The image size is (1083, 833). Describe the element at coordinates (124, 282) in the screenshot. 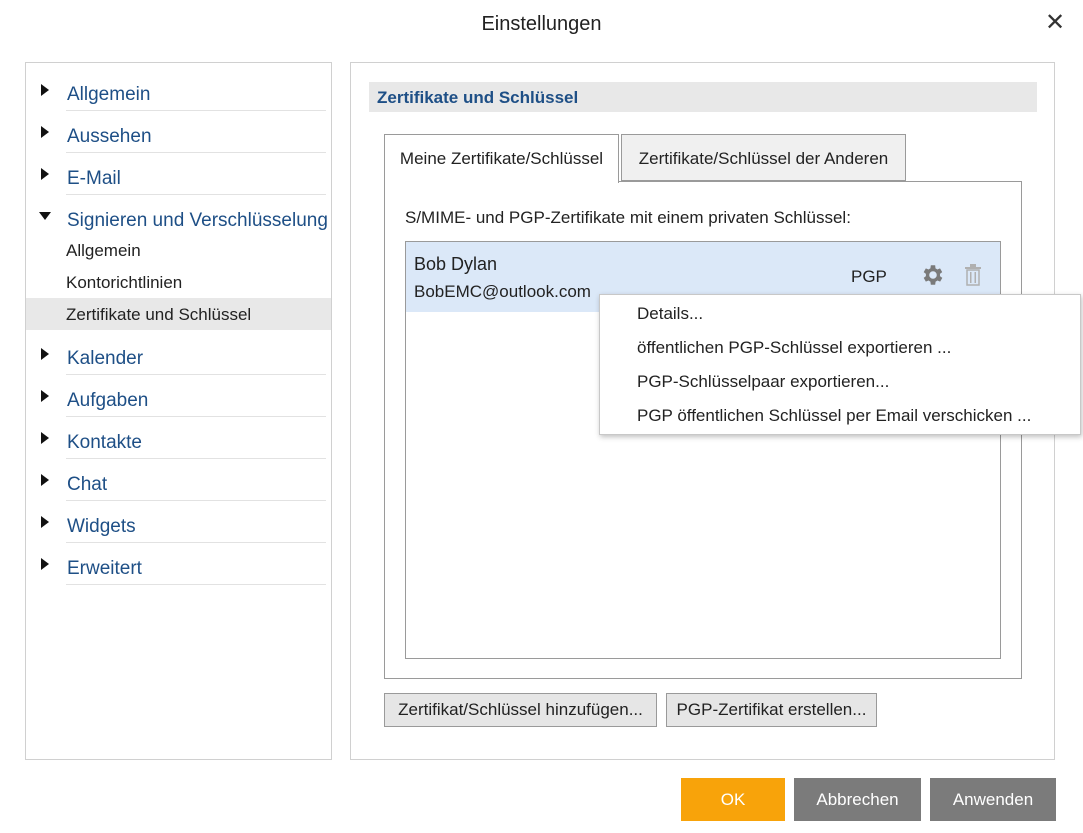

I see `sidebar-subitem-label: Kontorichtlinien` at that location.